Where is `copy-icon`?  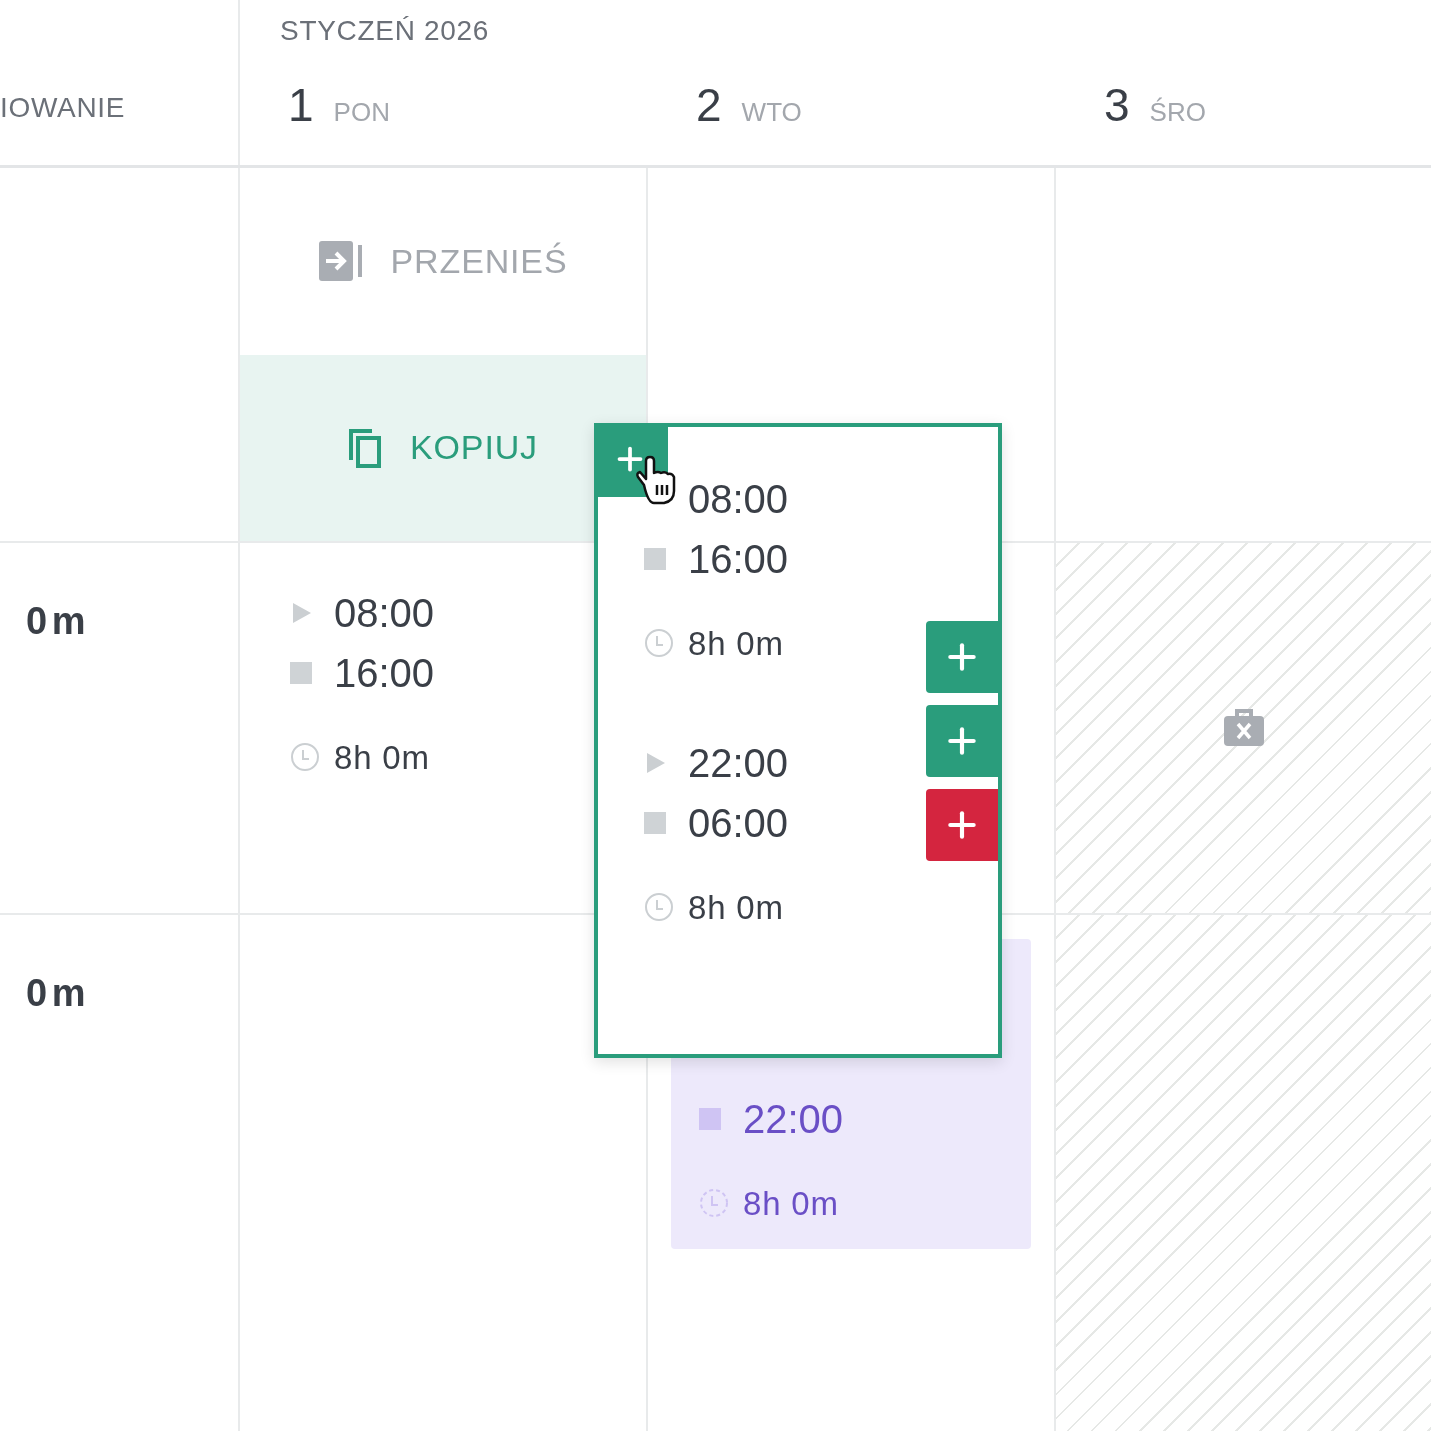
copy-icon is located at coordinates (365, 447).